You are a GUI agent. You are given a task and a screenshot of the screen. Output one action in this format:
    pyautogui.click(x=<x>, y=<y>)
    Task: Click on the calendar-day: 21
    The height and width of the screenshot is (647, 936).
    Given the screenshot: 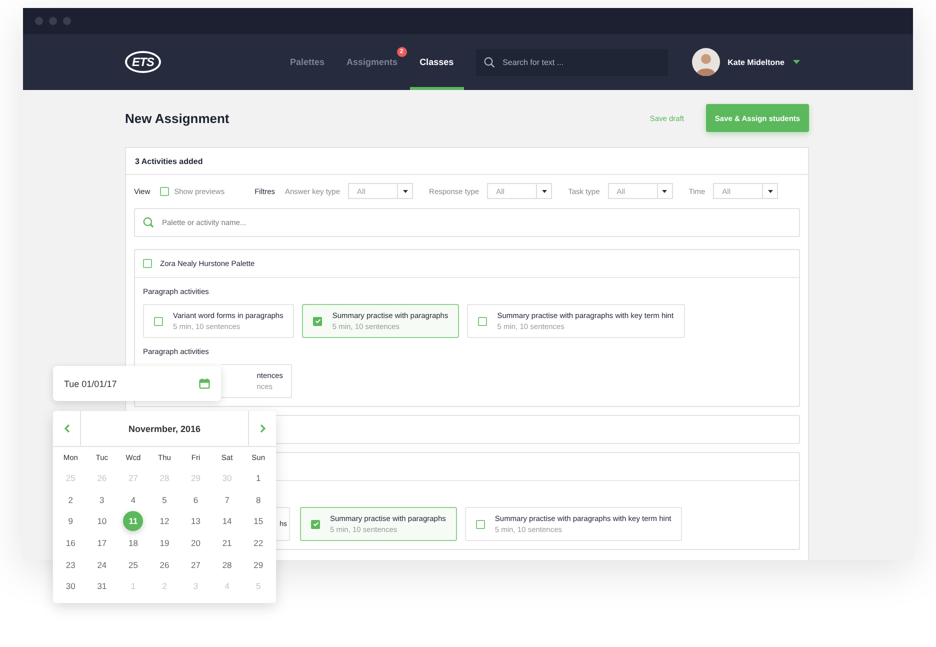 What is the action you would take?
    pyautogui.click(x=227, y=542)
    